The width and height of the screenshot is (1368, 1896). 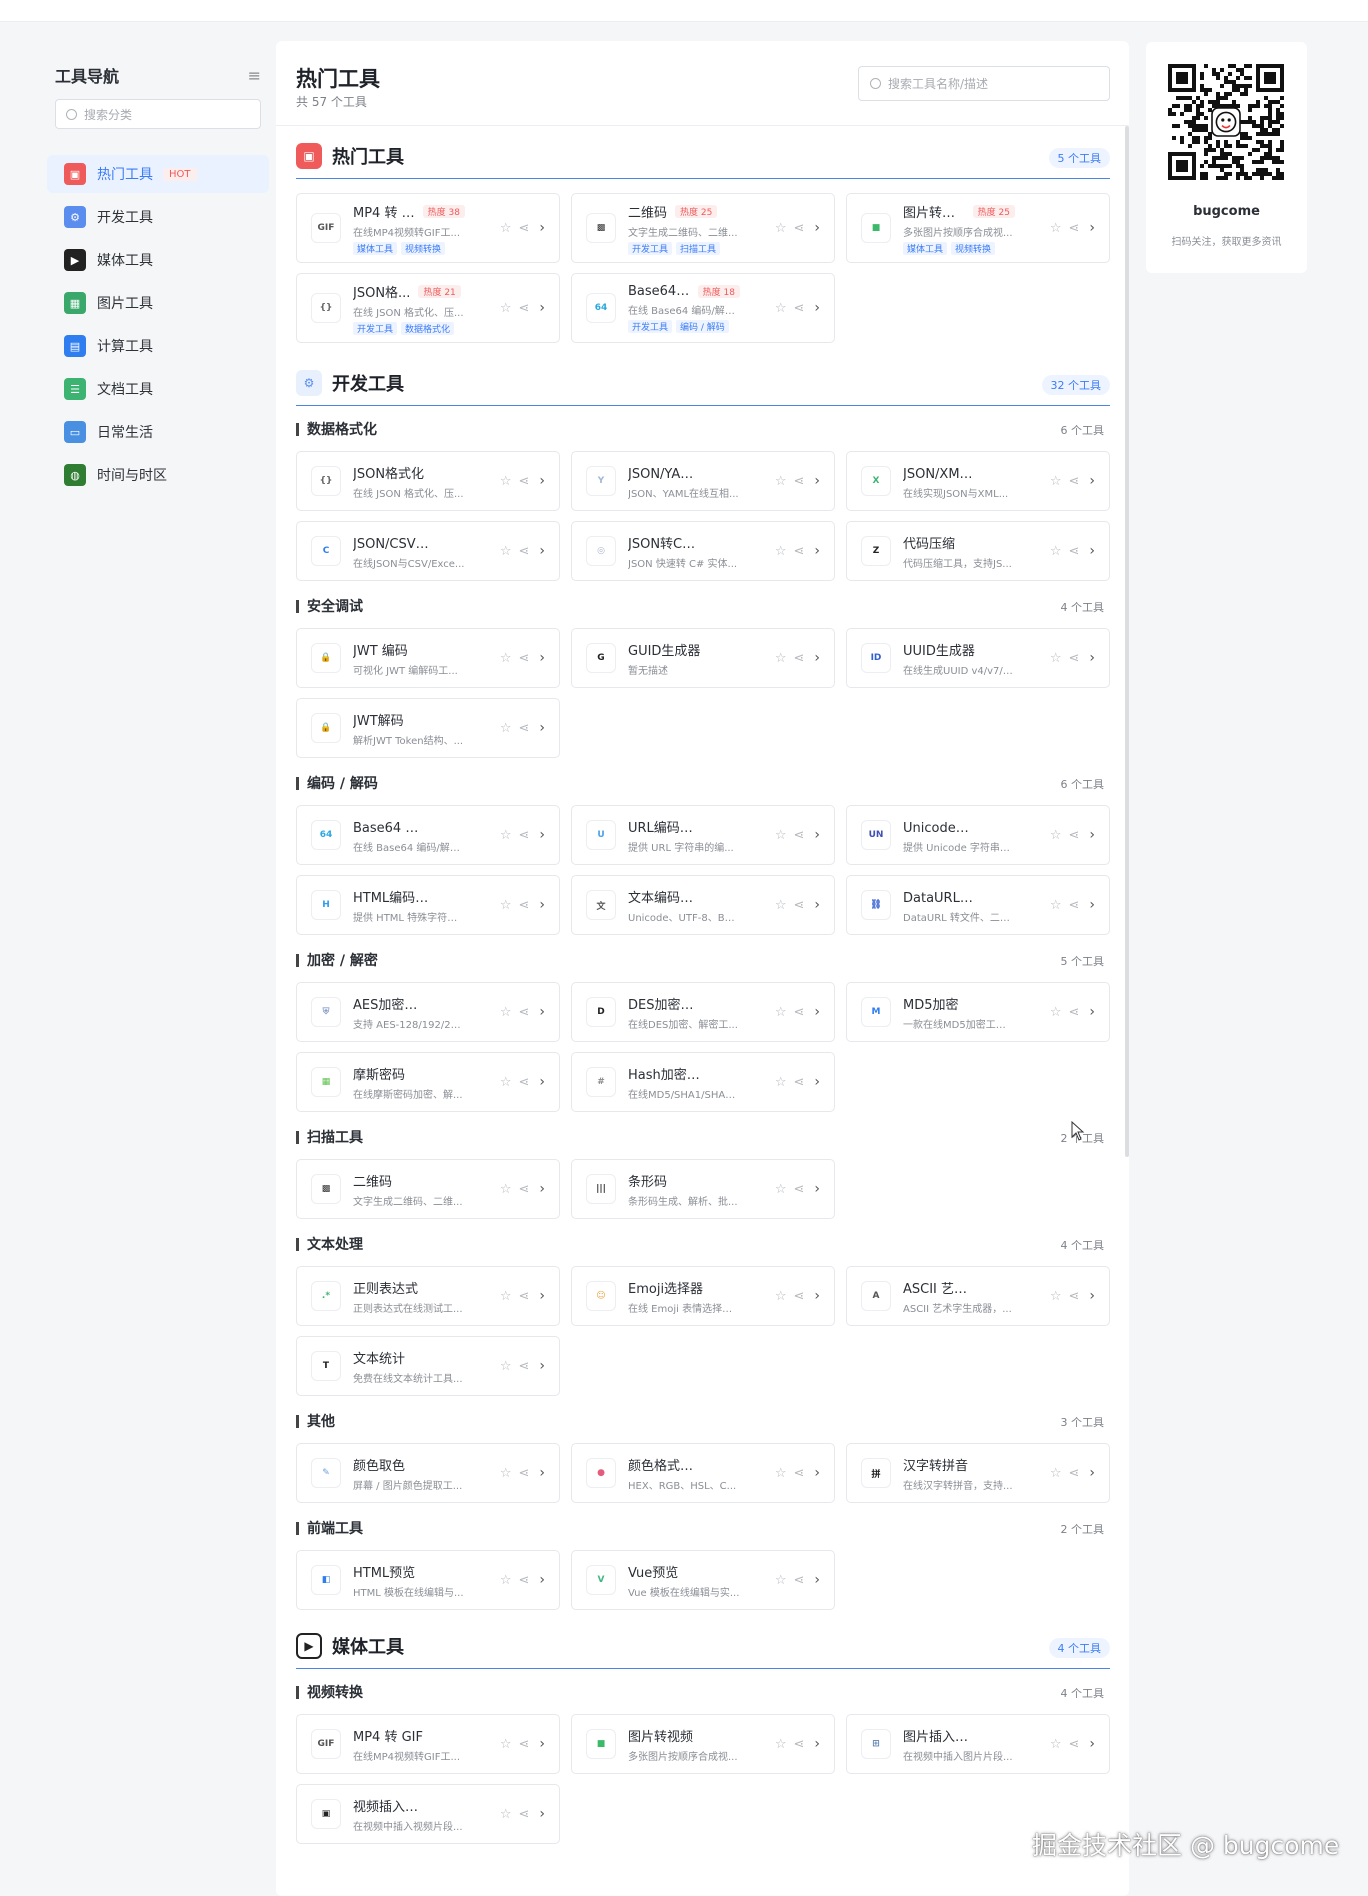 What do you see at coordinates (703, 1744) in the screenshot?
I see `tool-card: ■ 图片转视频 多张图片按顺序合成视... ☆ ⋖ ›` at bounding box center [703, 1744].